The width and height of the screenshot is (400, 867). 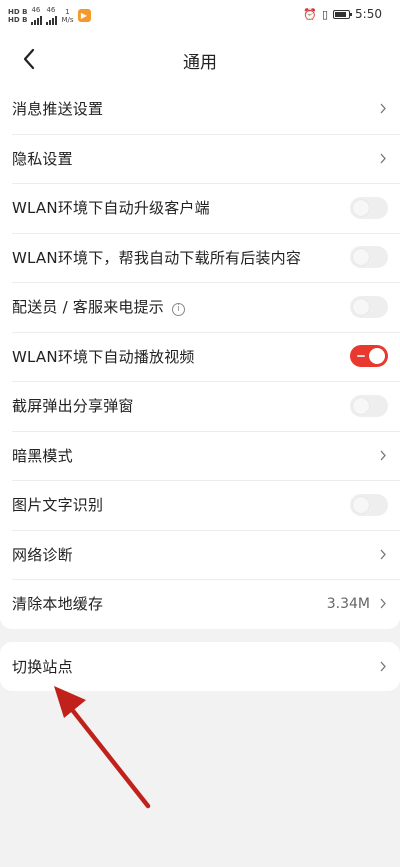 I want to click on status-left: HD B HD B 46 46 1 M/s ▶, so click(x=49, y=15).